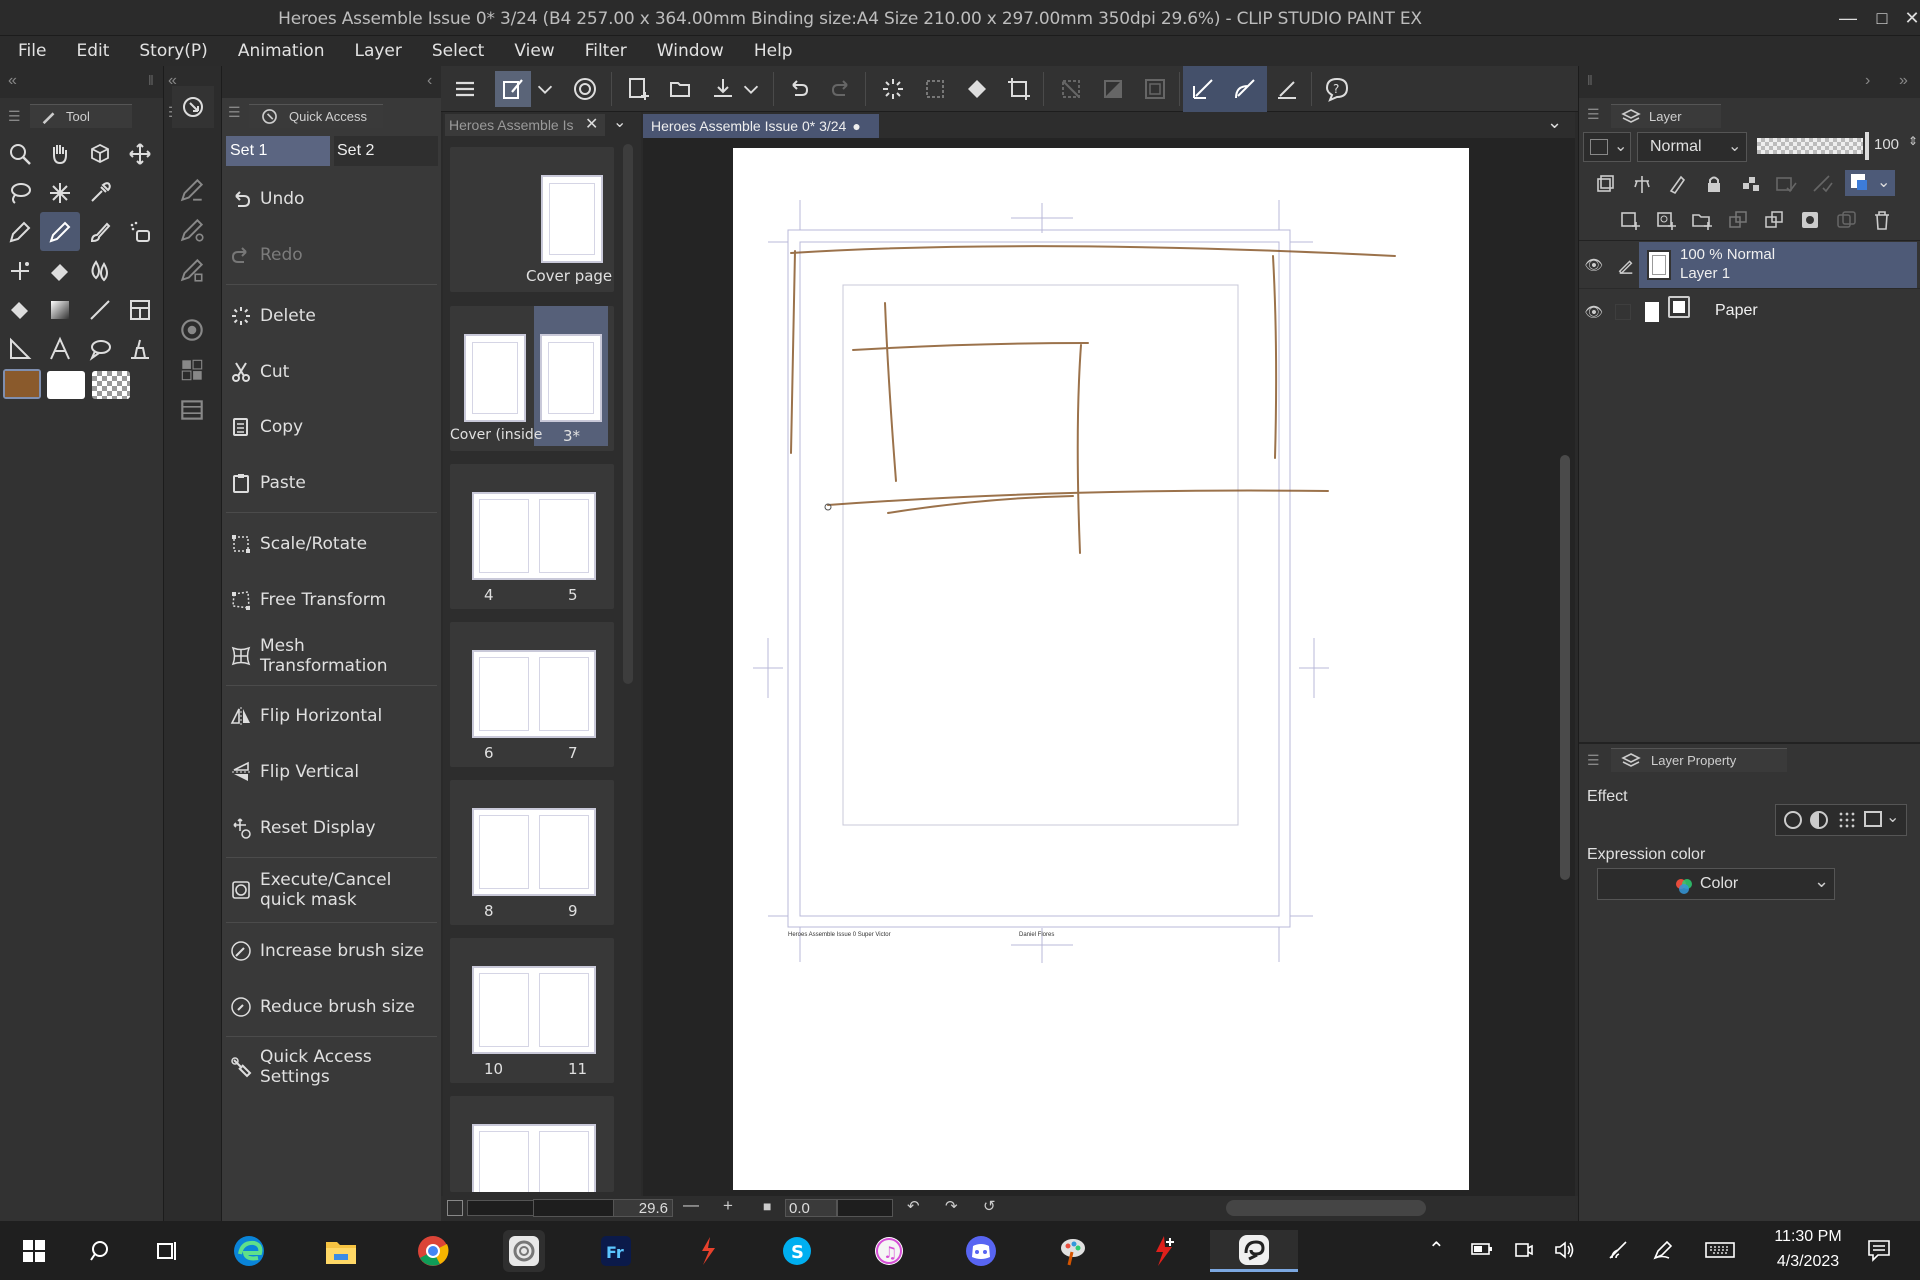 The height and width of the screenshot is (1280, 1920). Describe the element at coordinates (1523, 1252) in the screenshot. I see `meet-now-icon` at that location.